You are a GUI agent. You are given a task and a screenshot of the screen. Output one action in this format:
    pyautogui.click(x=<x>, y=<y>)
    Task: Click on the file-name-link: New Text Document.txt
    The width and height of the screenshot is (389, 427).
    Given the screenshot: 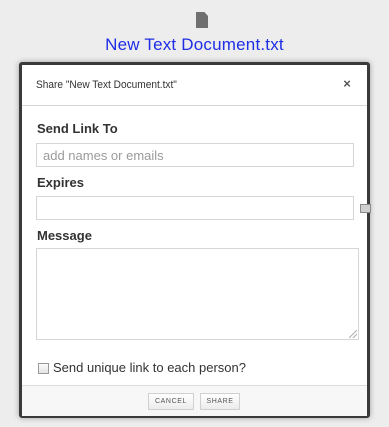 What is the action you would take?
    pyautogui.click(x=194, y=45)
    